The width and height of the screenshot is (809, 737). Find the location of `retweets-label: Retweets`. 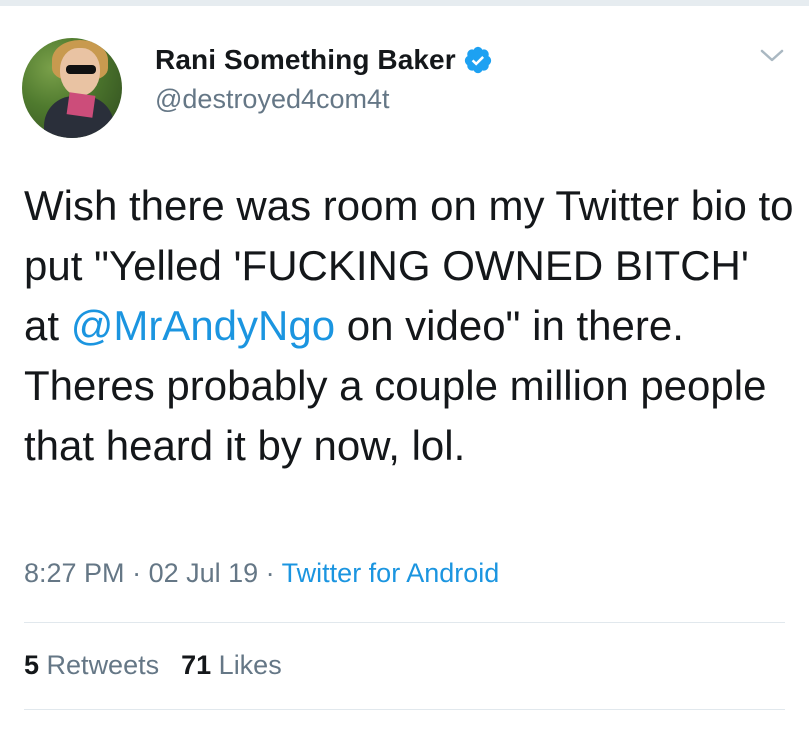

retweets-label: Retweets is located at coordinates (103, 665).